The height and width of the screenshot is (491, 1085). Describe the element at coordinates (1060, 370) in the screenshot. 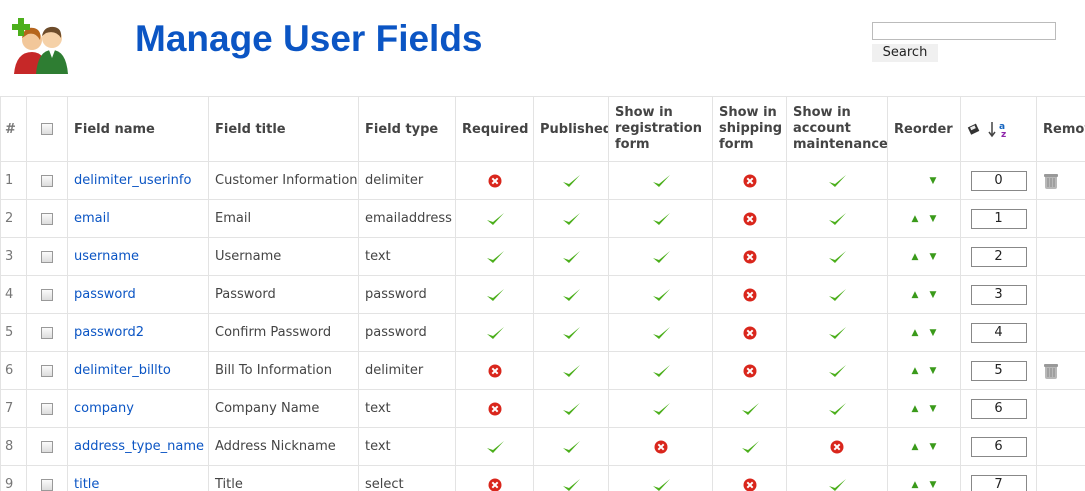

I see `remove-cell` at that location.